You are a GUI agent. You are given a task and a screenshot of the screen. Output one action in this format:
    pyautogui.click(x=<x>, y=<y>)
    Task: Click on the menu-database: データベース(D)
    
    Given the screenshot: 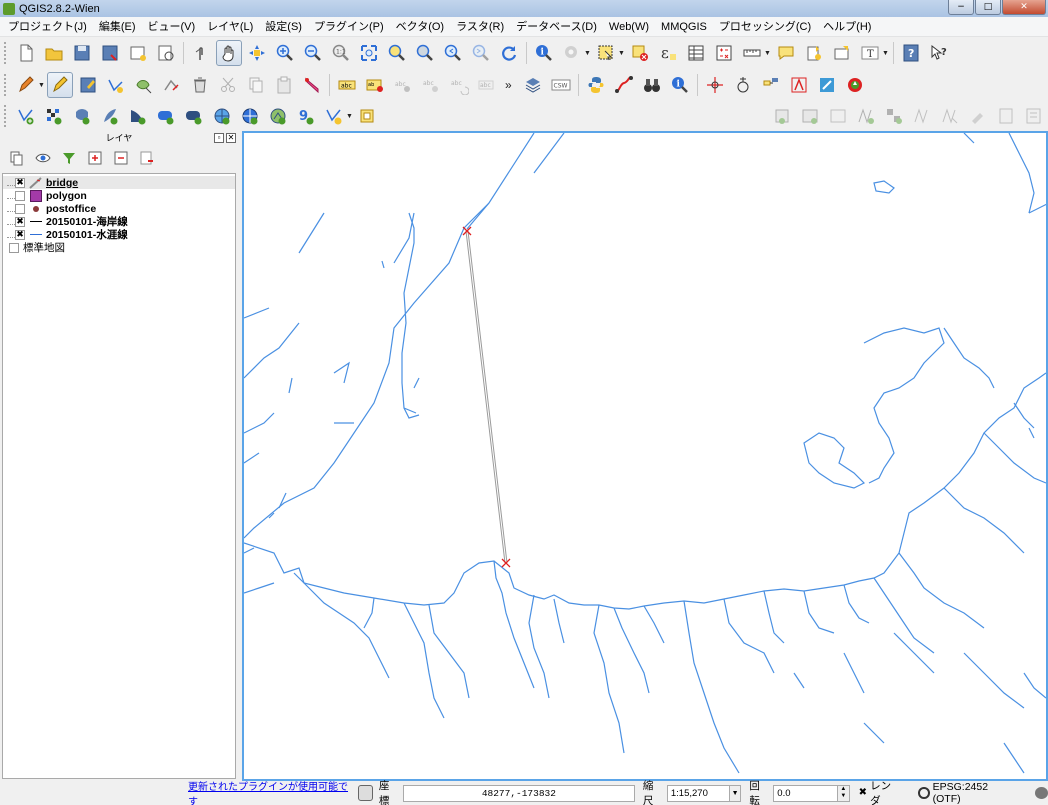 What is the action you would take?
    pyautogui.click(x=556, y=27)
    